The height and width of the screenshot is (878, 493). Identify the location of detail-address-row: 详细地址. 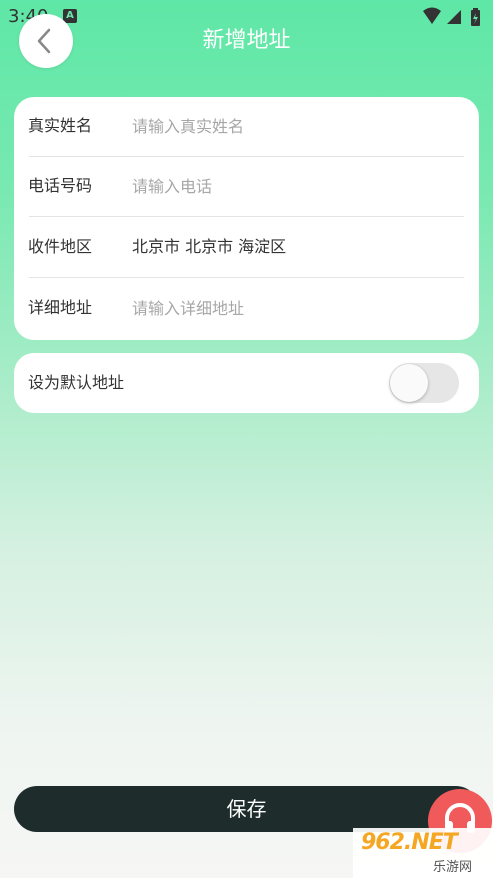
(246, 309).